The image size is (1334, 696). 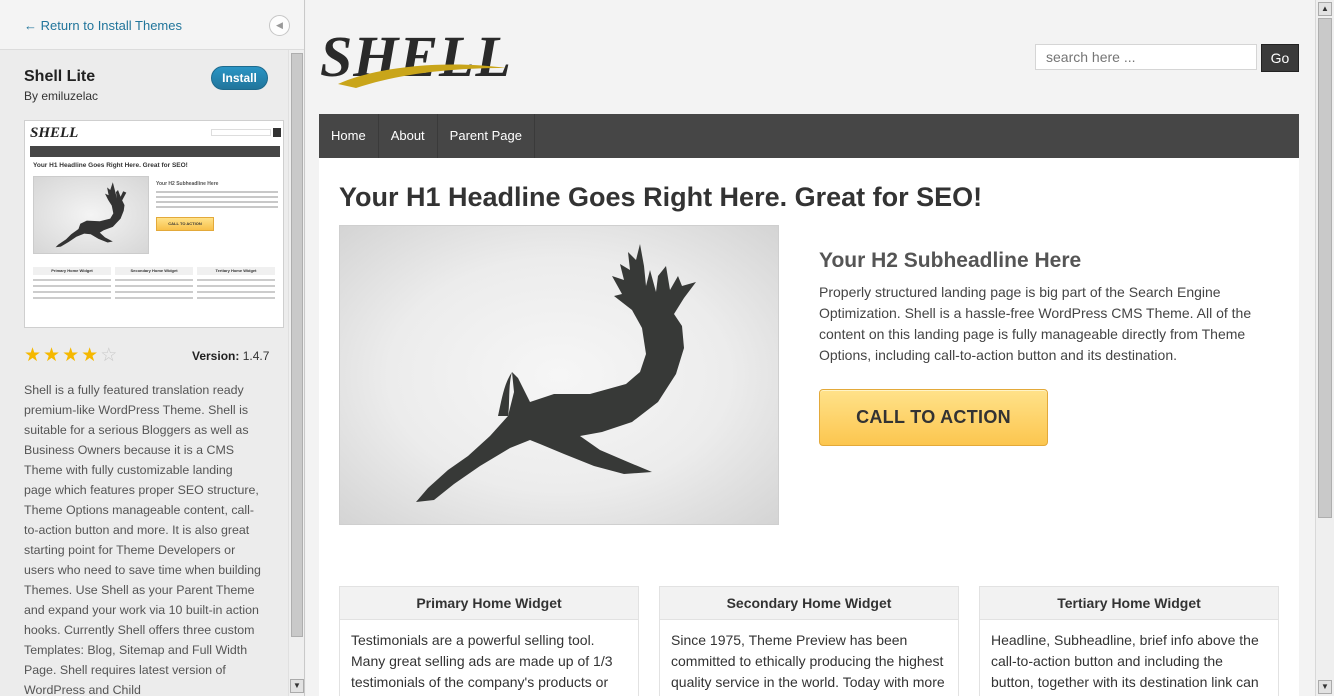 What do you see at coordinates (1325, 9) in the screenshot?
I see `scroll-up-arrow-icon: ▲` at bounding box center [1325, 9].